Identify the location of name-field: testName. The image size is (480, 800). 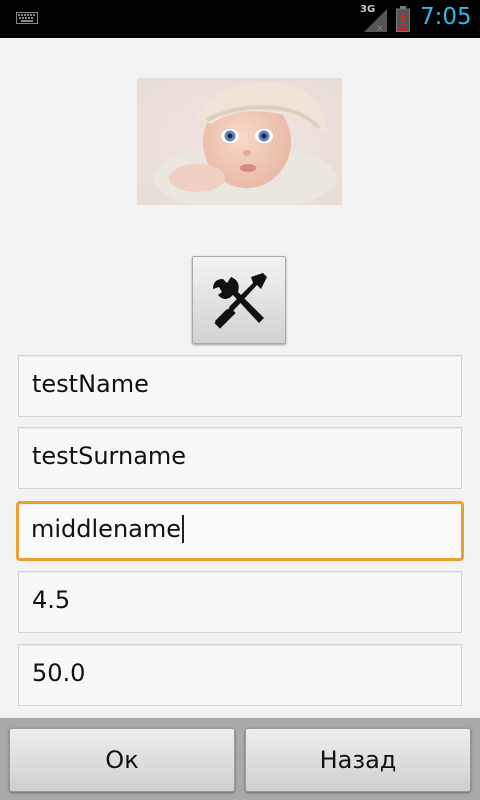
(240, 386).